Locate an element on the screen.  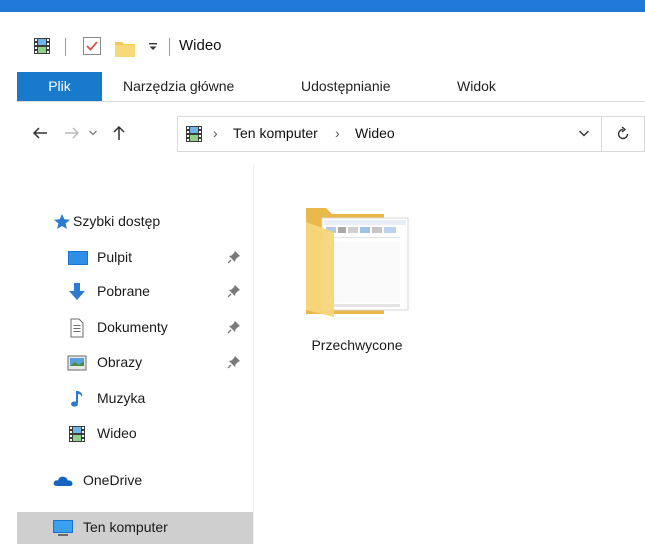
sidebar-item-label: OneDrive is located at coordinates (113, 480).